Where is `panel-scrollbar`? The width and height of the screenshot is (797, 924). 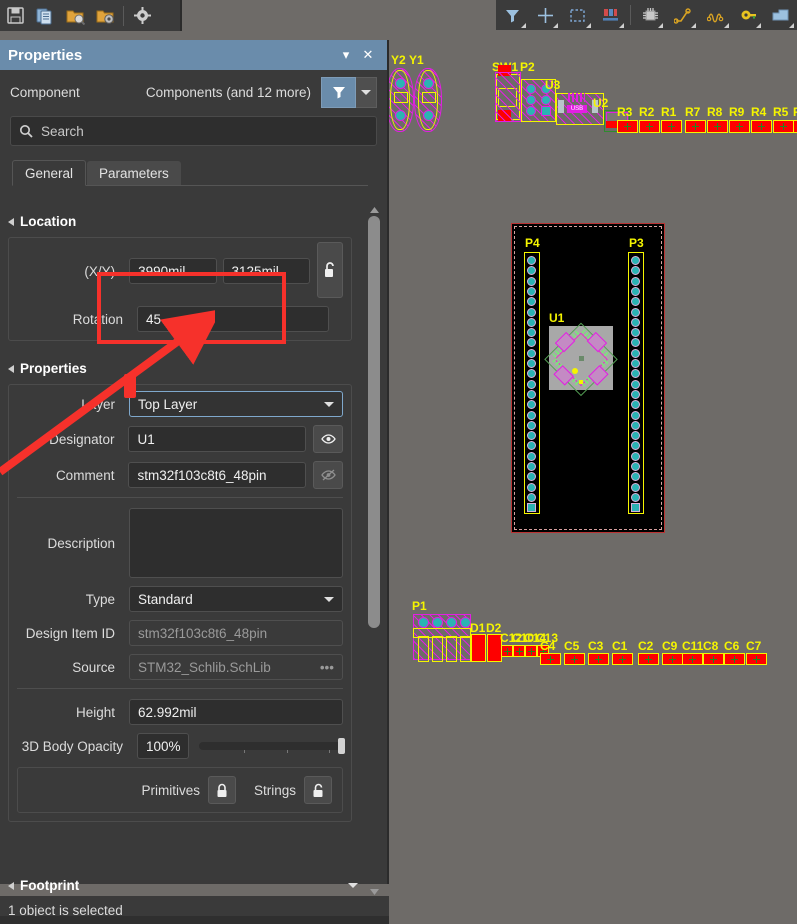
panel-scrollbar is located at coordinates (374, 551).